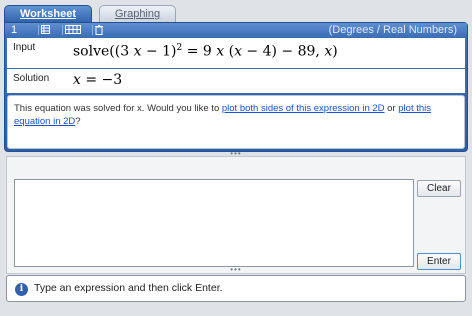 The image size is (472, 316). I want to click on info-icon: i, so click(21, 289).